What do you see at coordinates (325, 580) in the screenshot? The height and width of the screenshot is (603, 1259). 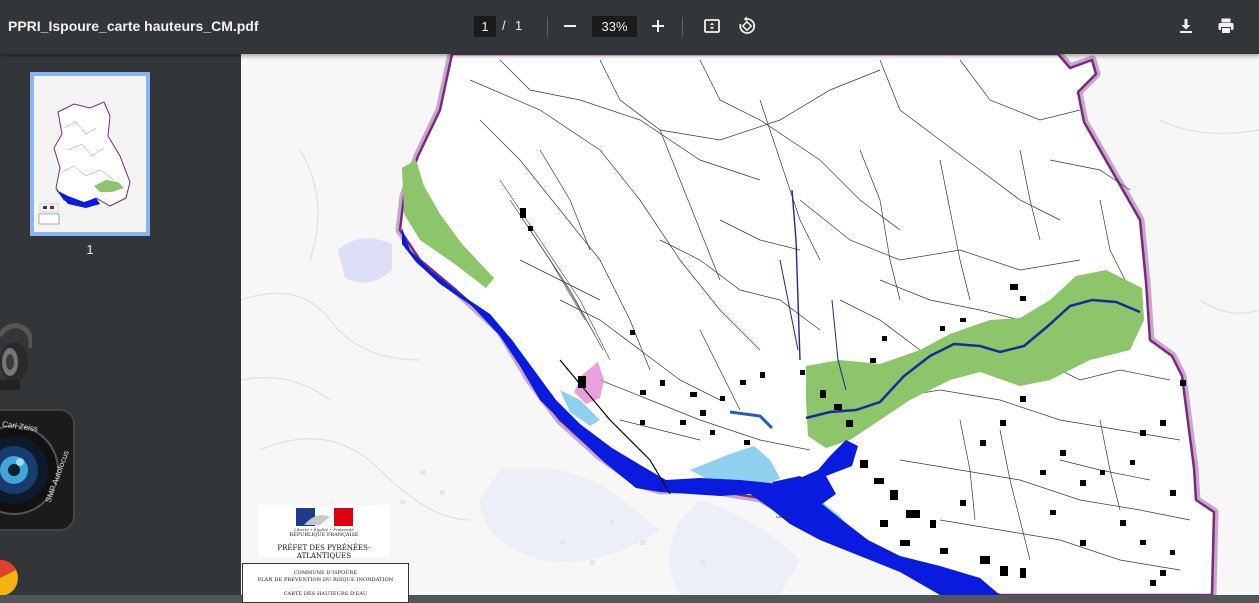 I see `cartouche-line-2: PLAN DE PREVENTION DU RISQUE INONDATION` at bounding box center [325, 580].